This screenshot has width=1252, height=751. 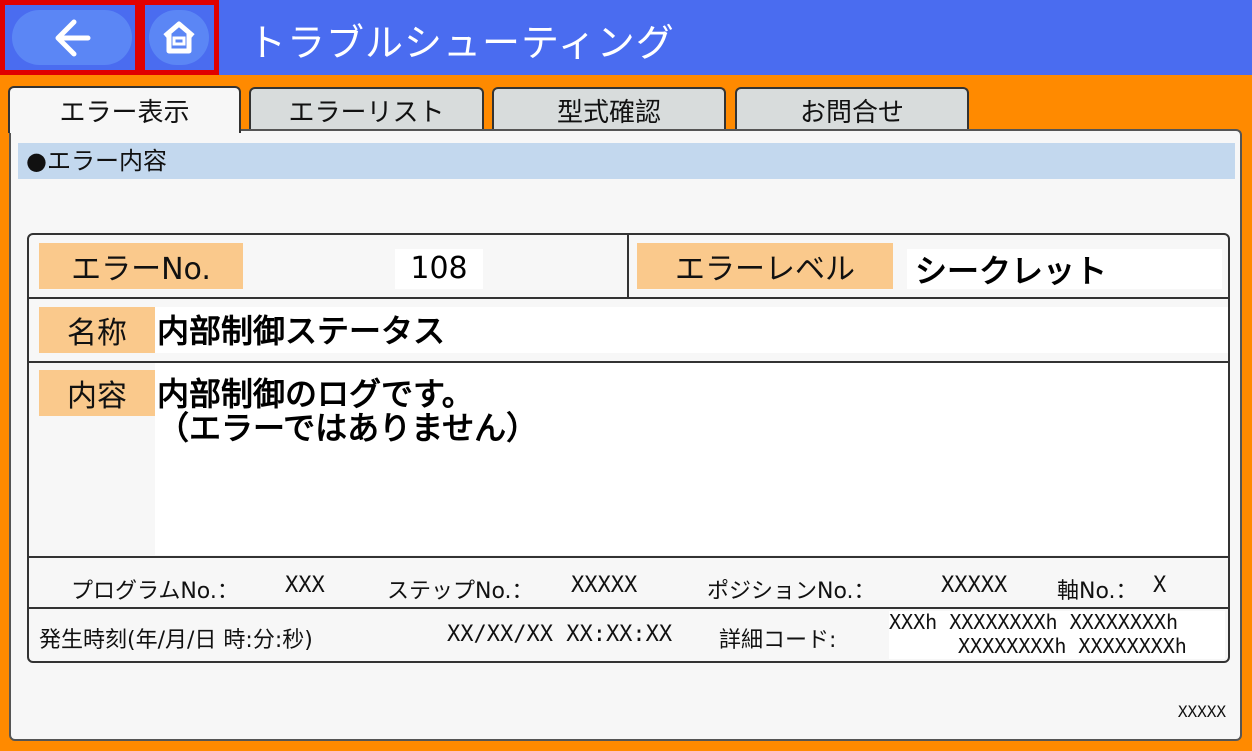 I want to click on step-label: ステップNo.：, so click(x=460, y=591).